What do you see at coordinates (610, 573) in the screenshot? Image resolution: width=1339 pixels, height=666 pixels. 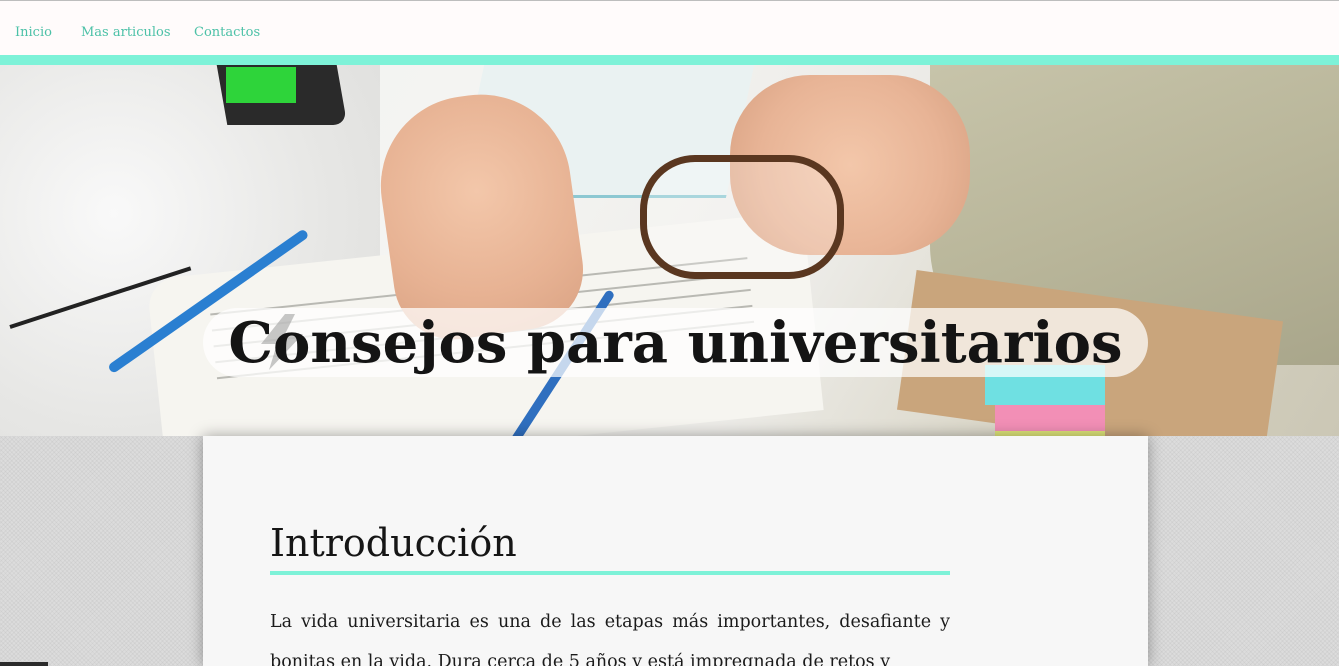 I see `section-heading-underline` at bounding box center [610, 573].